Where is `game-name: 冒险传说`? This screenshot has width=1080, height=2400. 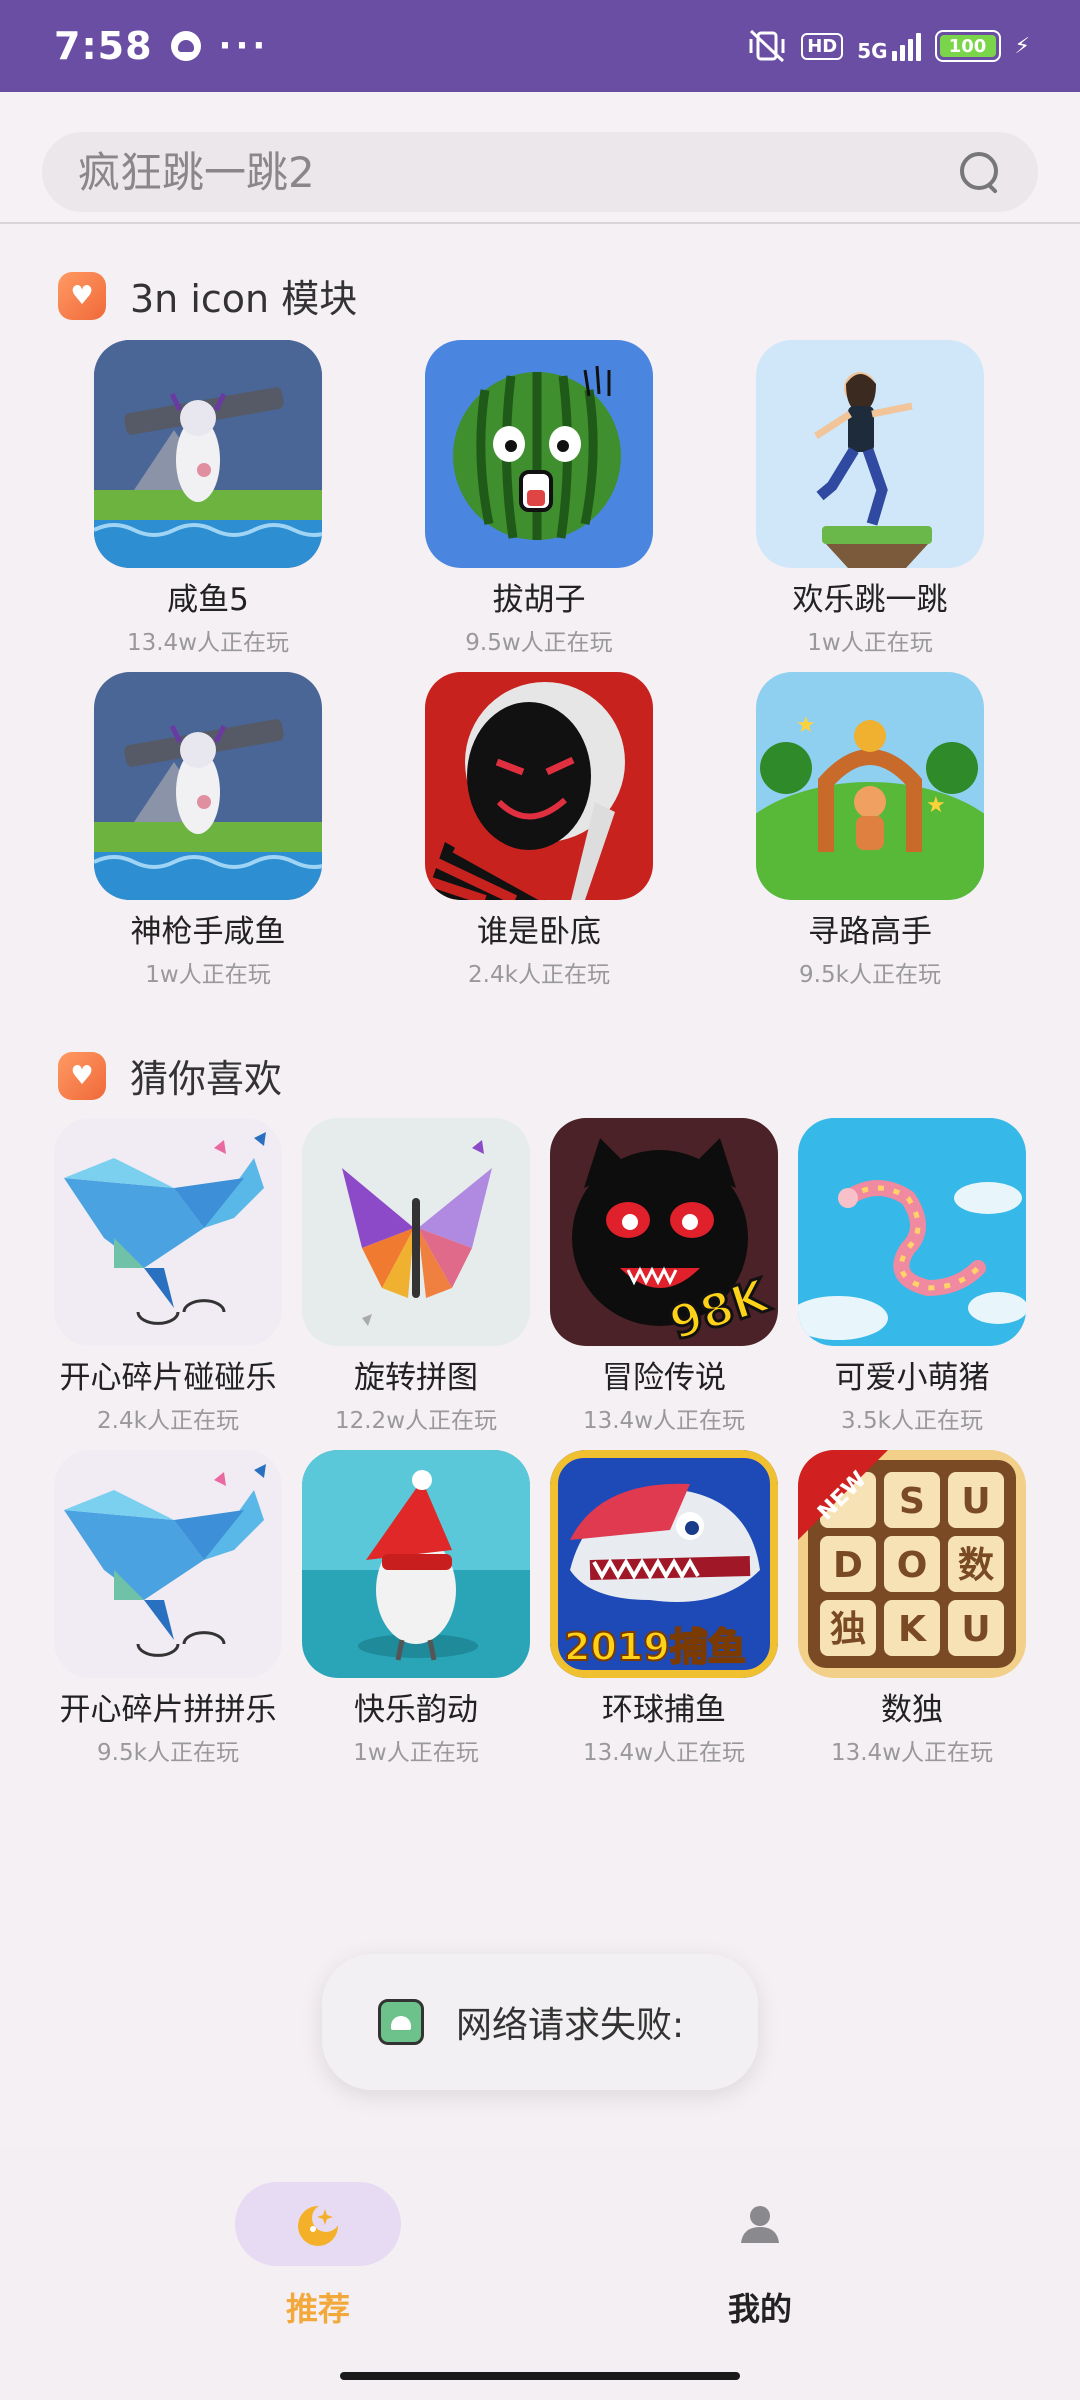
game-name: 冒险传说 is located at coordinates (664, 1378).